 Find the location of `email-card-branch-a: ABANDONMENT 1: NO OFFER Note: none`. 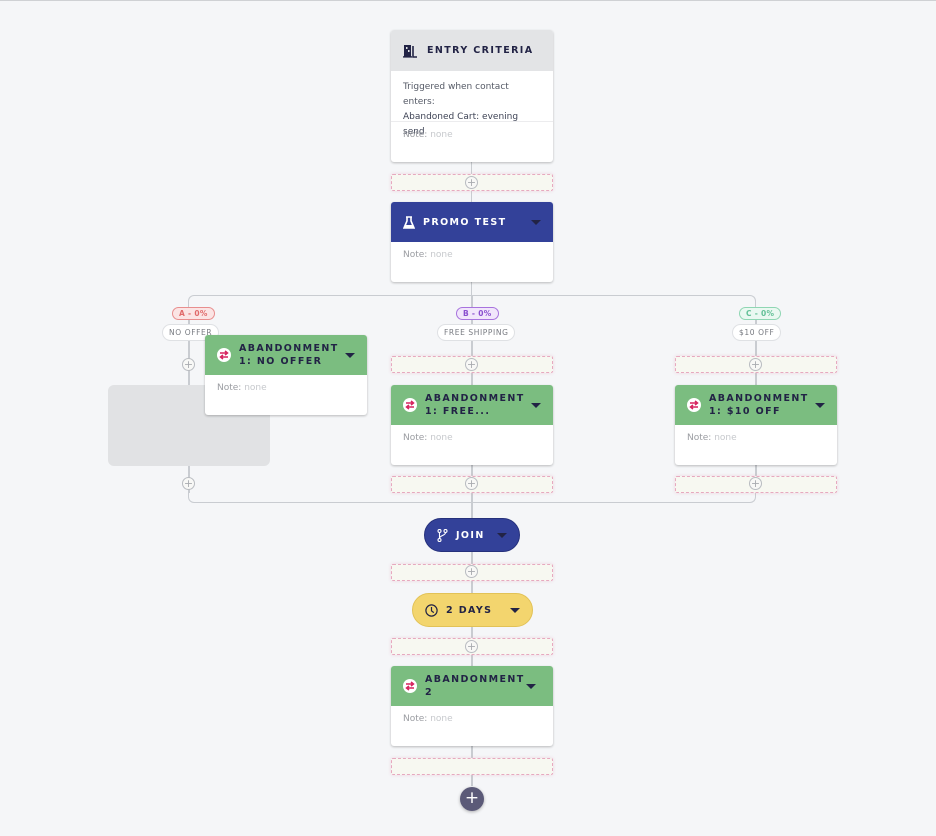

email-card-branch-a: ABANDONMENT 1: NO OFFER Note: none is located at coordinates (286, 375).